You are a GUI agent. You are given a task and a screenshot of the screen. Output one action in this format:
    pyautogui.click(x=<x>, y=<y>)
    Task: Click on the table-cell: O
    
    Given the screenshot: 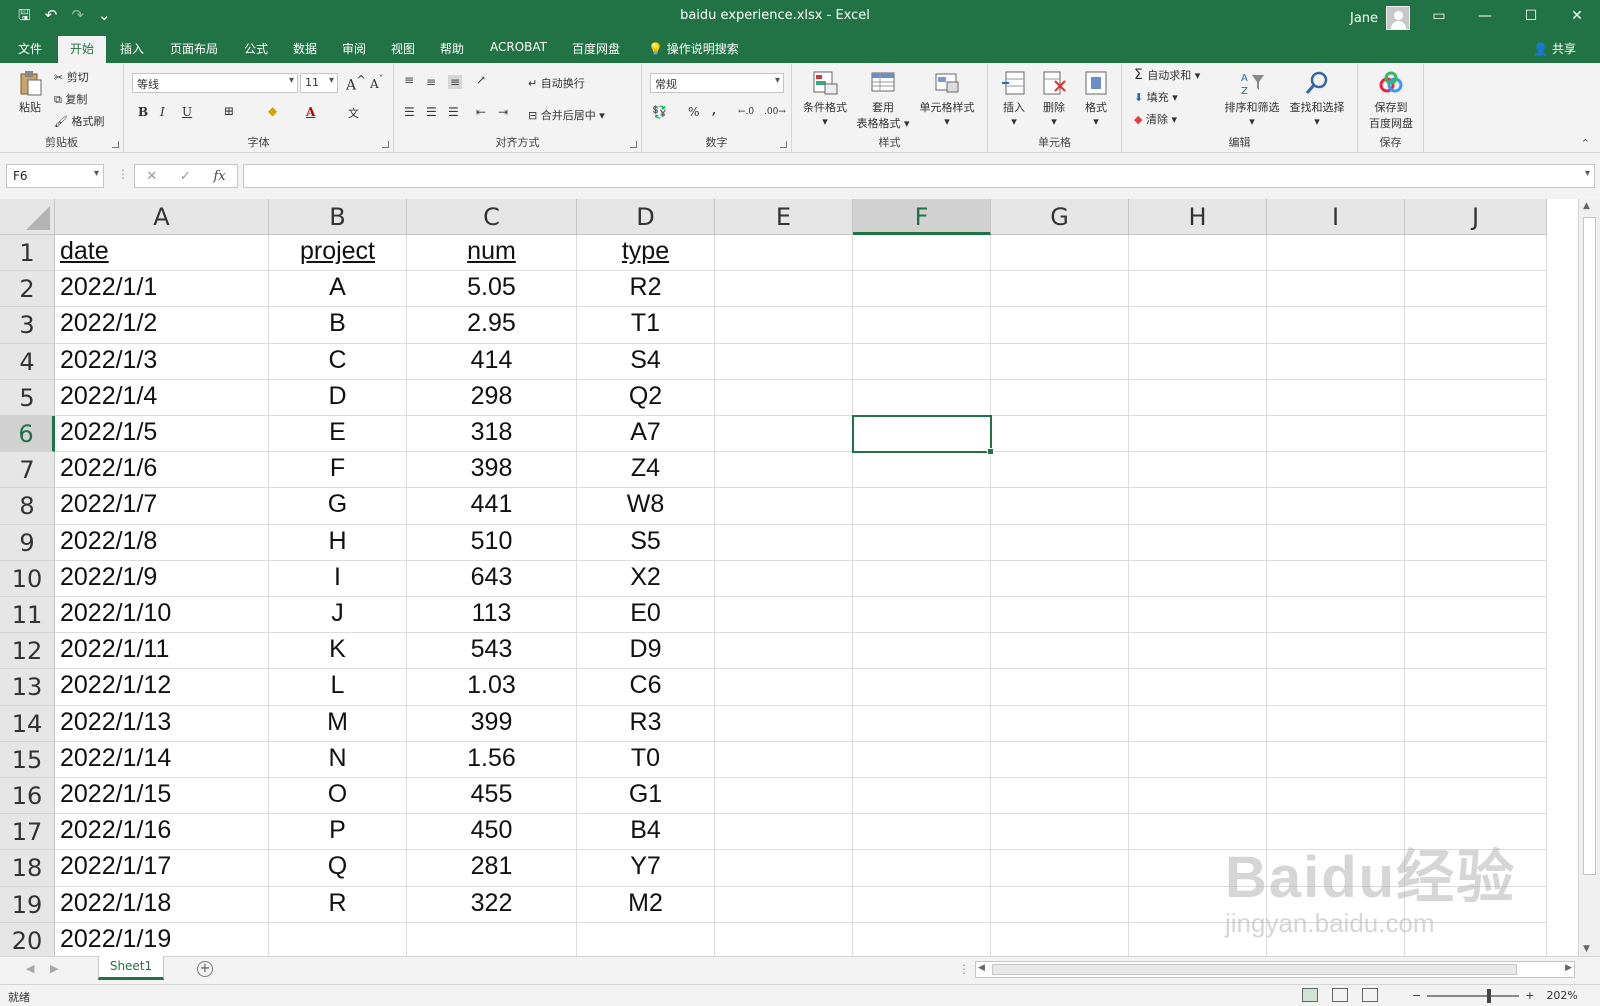 What is the action you would take?
    pyautogui.click(x=338, y=796)
    